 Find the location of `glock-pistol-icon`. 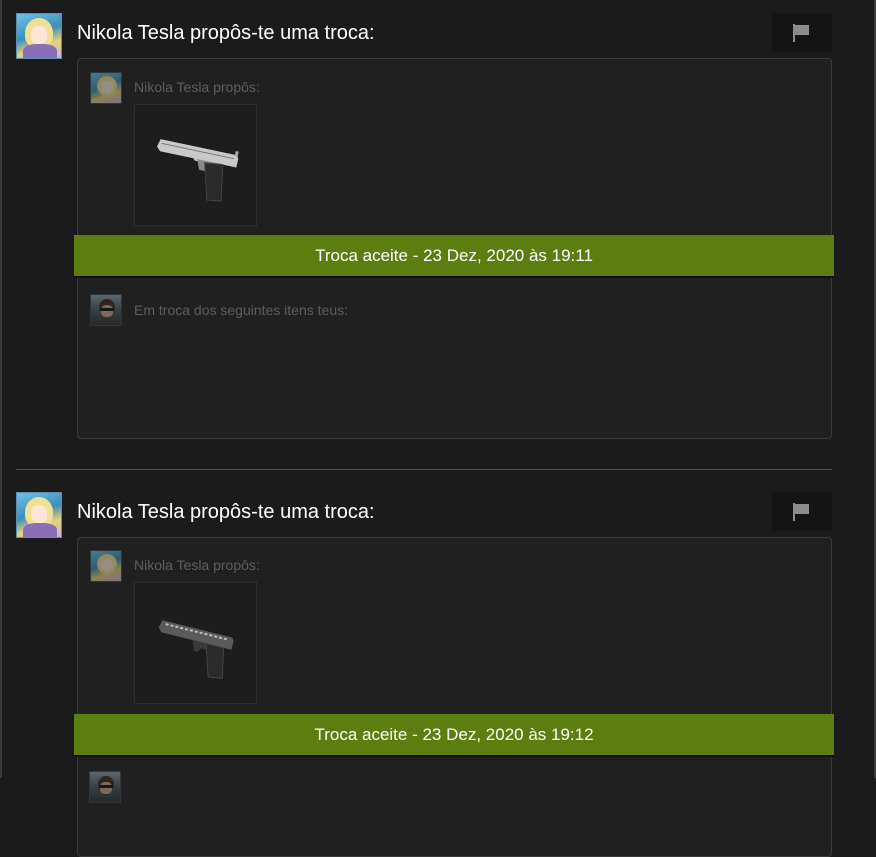

glock-pistol-icon is located at coordinates (196, 649).